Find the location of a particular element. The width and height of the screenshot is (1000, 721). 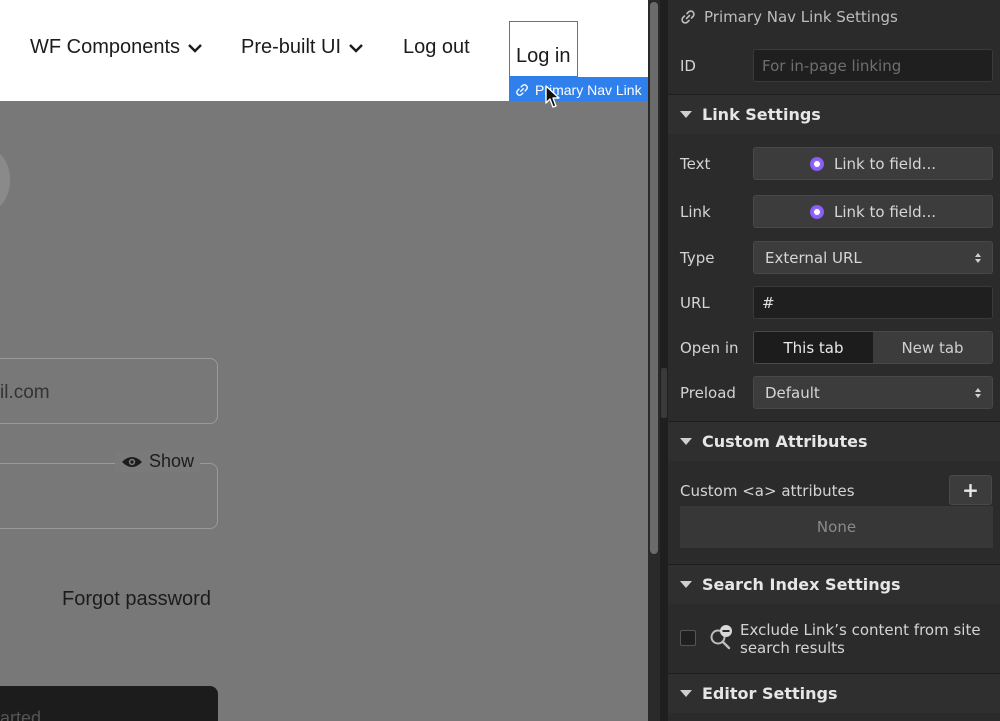

open-in-toggle: This tab New tab is located at coordinates (873, 347).